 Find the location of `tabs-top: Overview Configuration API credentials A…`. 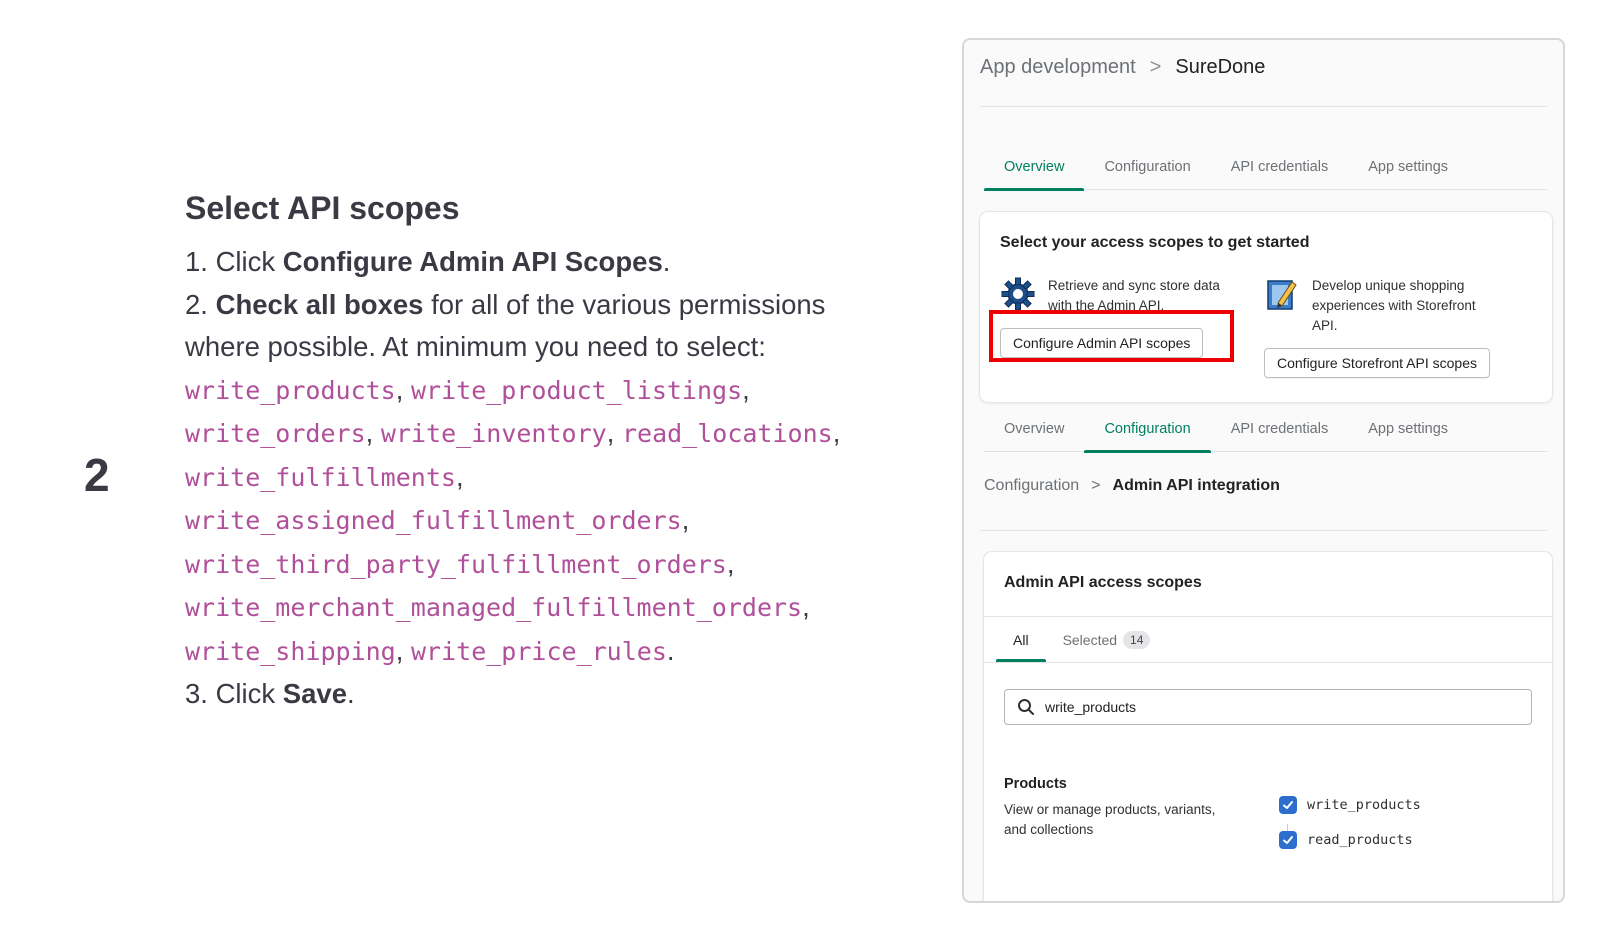

tabs-top: Overview Configuration API credentials A… is located at coordinates (1265, 172).